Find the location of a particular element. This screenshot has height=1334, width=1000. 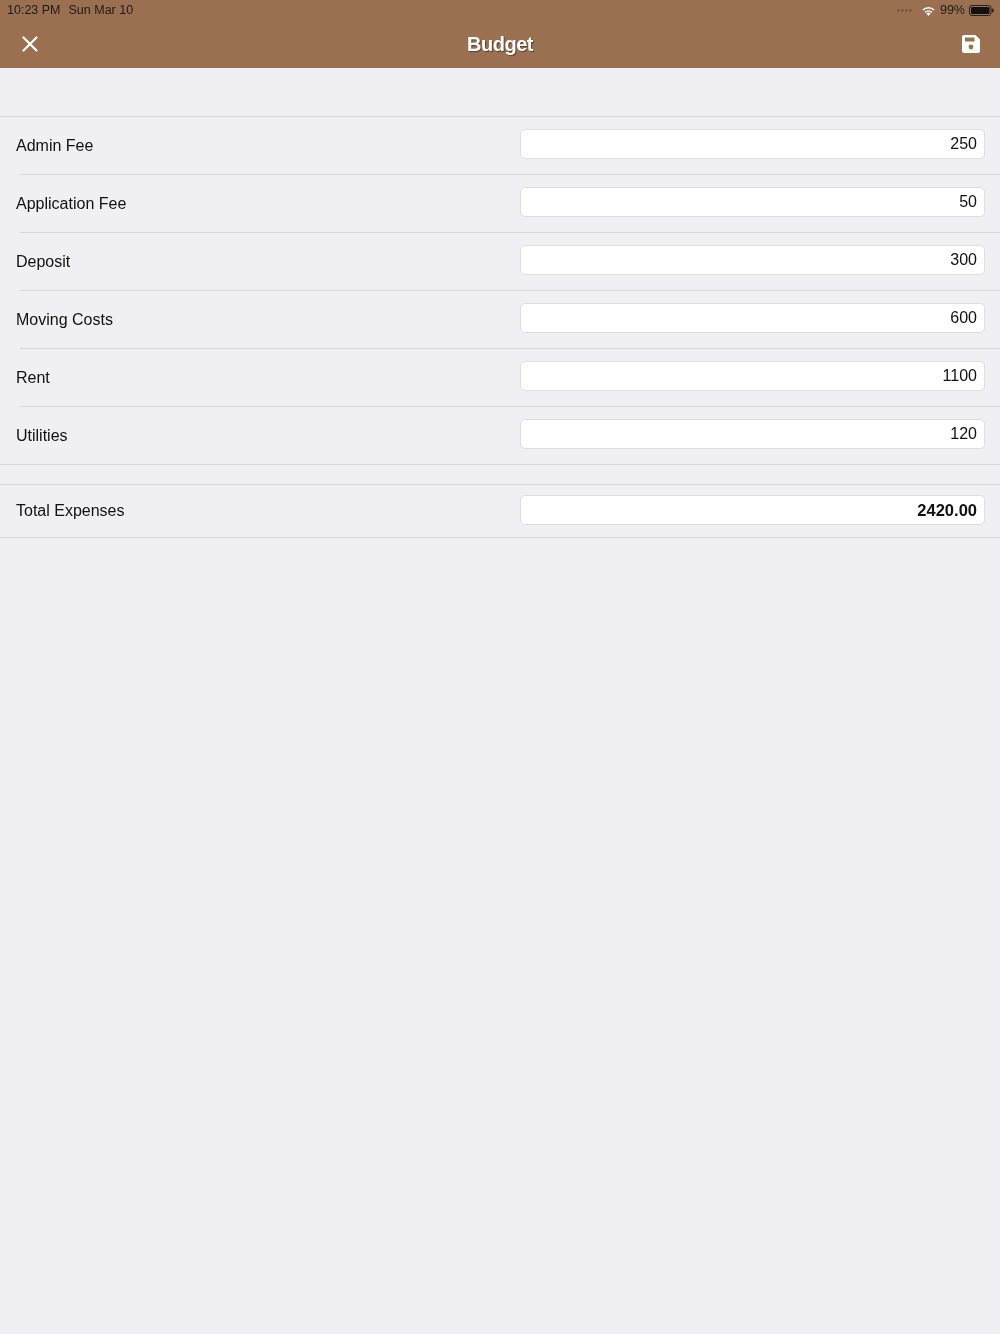

amount-field: 1100 is located at coordinates (752, 376).